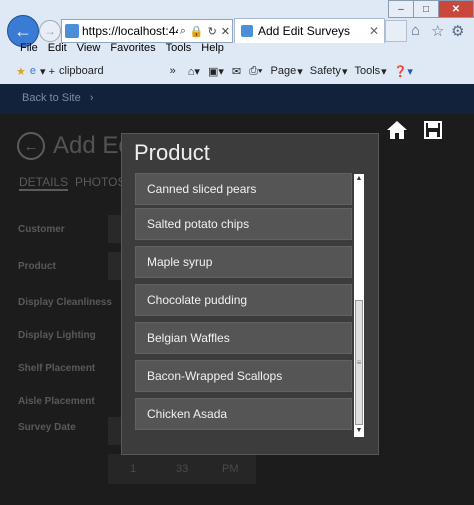 The image size is (474, 505). I want to click on list-item: Bacon-Wrapped Scallops, so click(243, 376).